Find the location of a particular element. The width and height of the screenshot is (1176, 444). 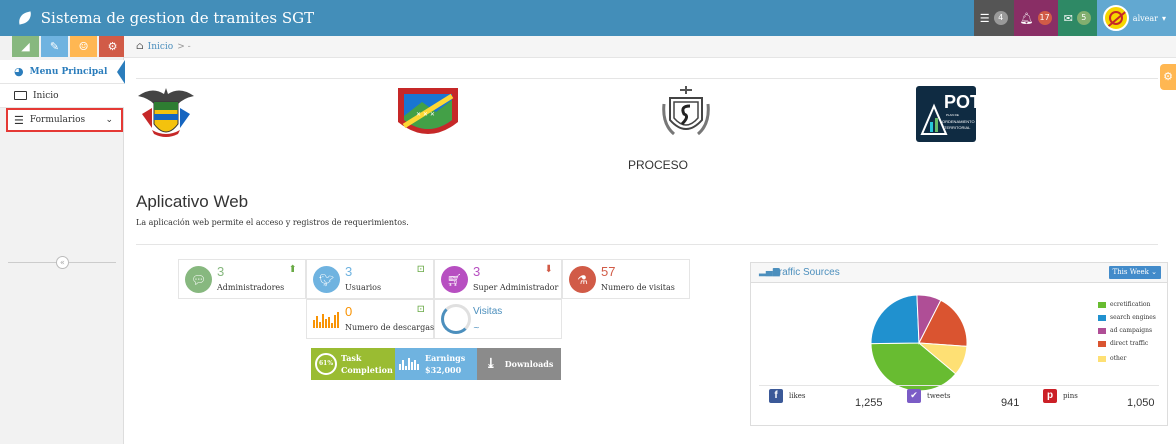

settings-toggle-button: ⚙ is located at coordinates (1168, 77).